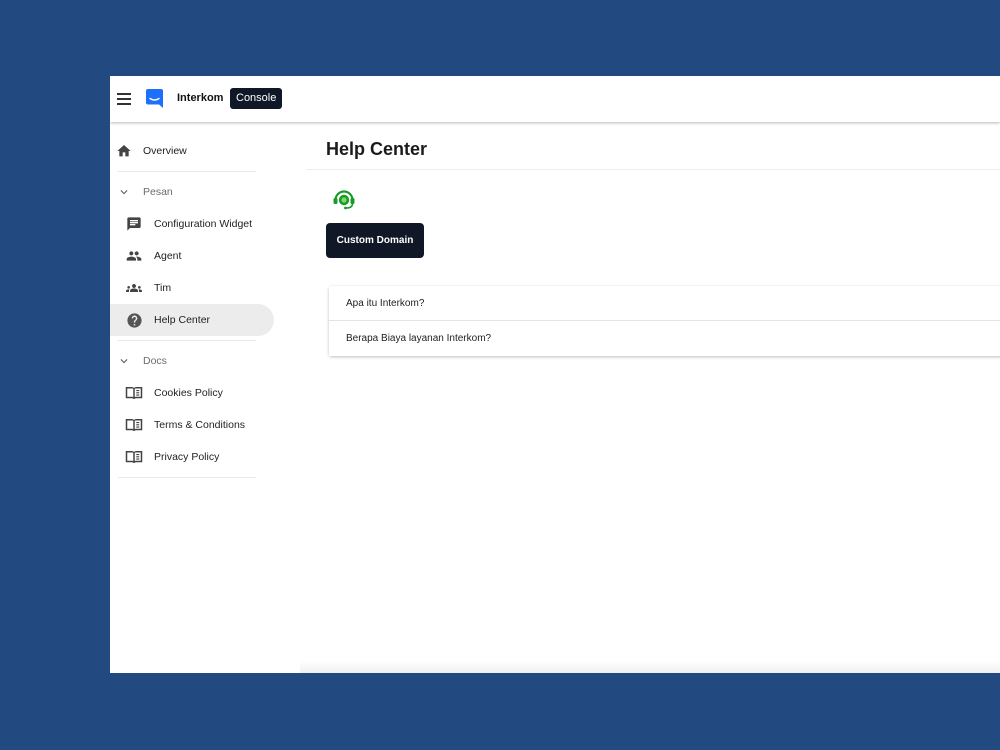  Describe the element at coordinates (344, 200) in the screenshot. I see `support-agent-icon` at that location.